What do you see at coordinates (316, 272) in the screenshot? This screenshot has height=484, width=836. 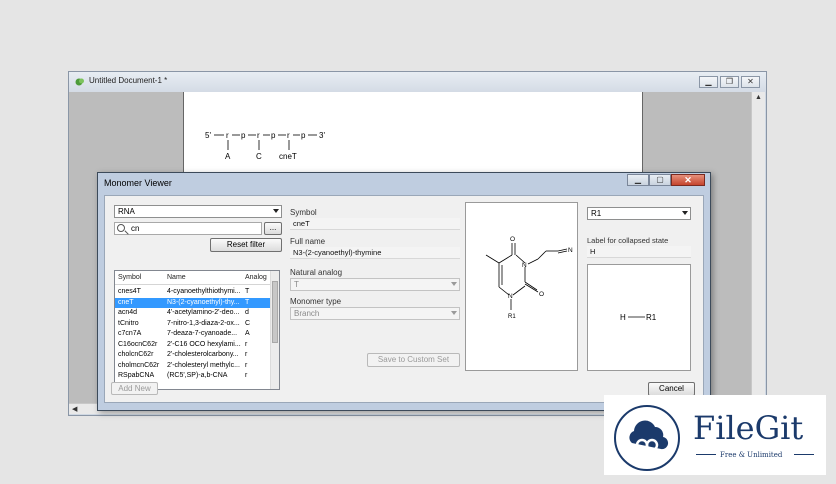 I see `natural-analog-label: Natural analog` at bounding box center [316, 272].